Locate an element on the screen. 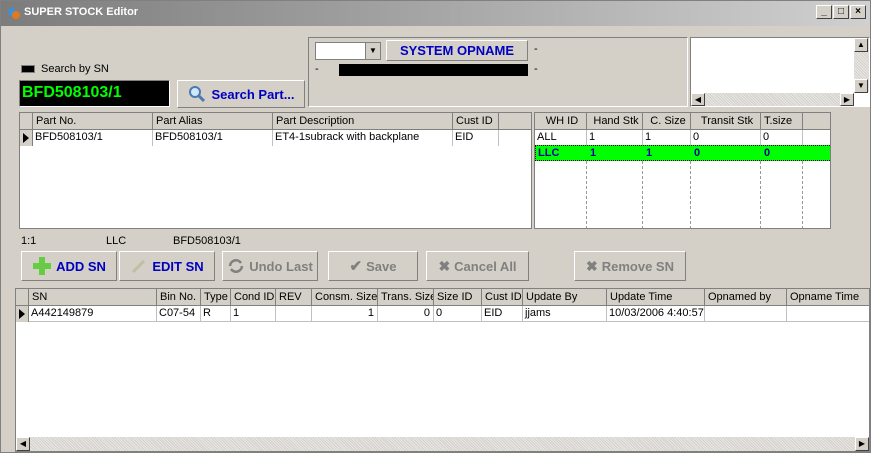 The image size is (871, 453). remove-sn-button: ✖ Remove SN is located at coordinates (630, 266).